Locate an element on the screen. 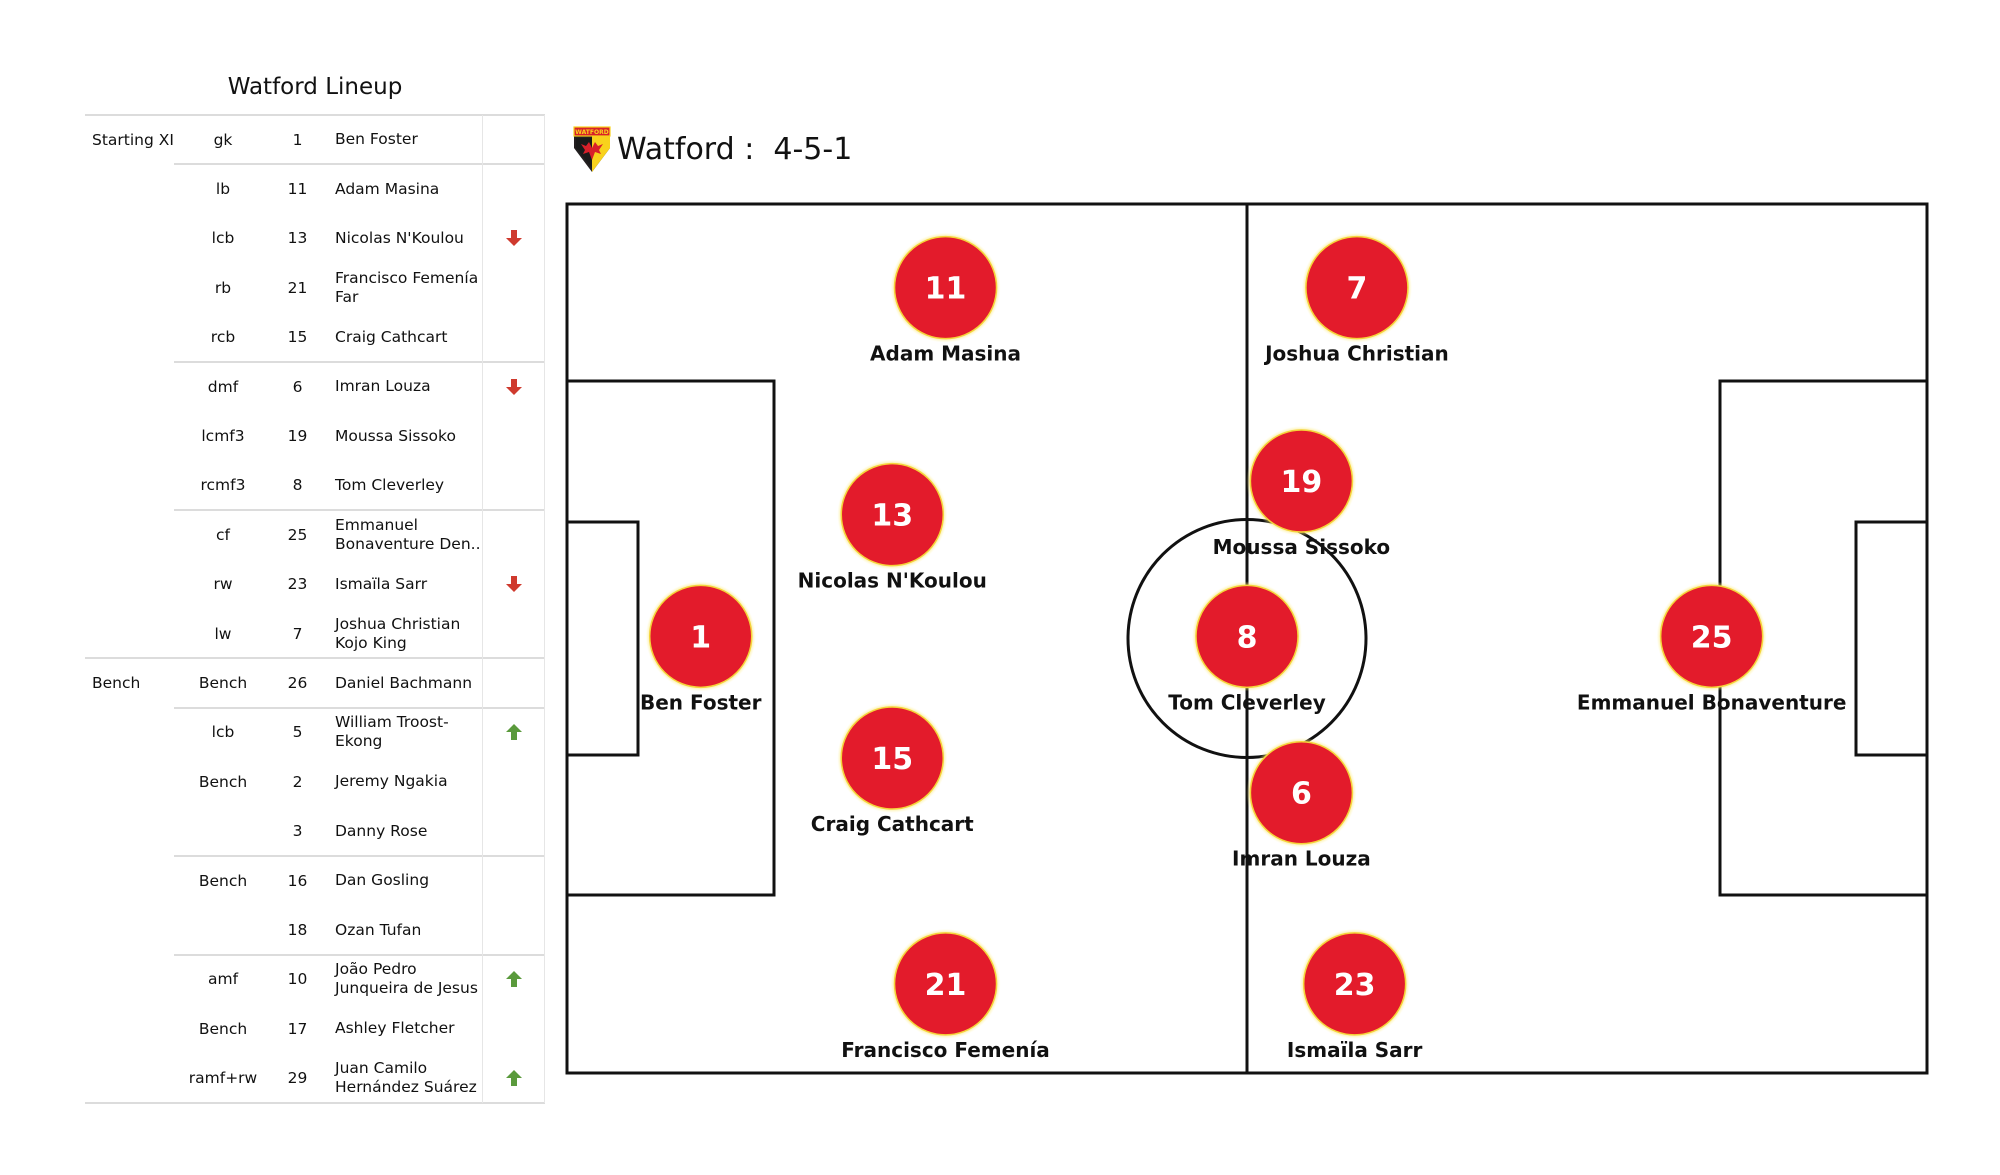 This screenshot has height=1175, width=2000. player-number: 21 is located at coordinates (946, 985).